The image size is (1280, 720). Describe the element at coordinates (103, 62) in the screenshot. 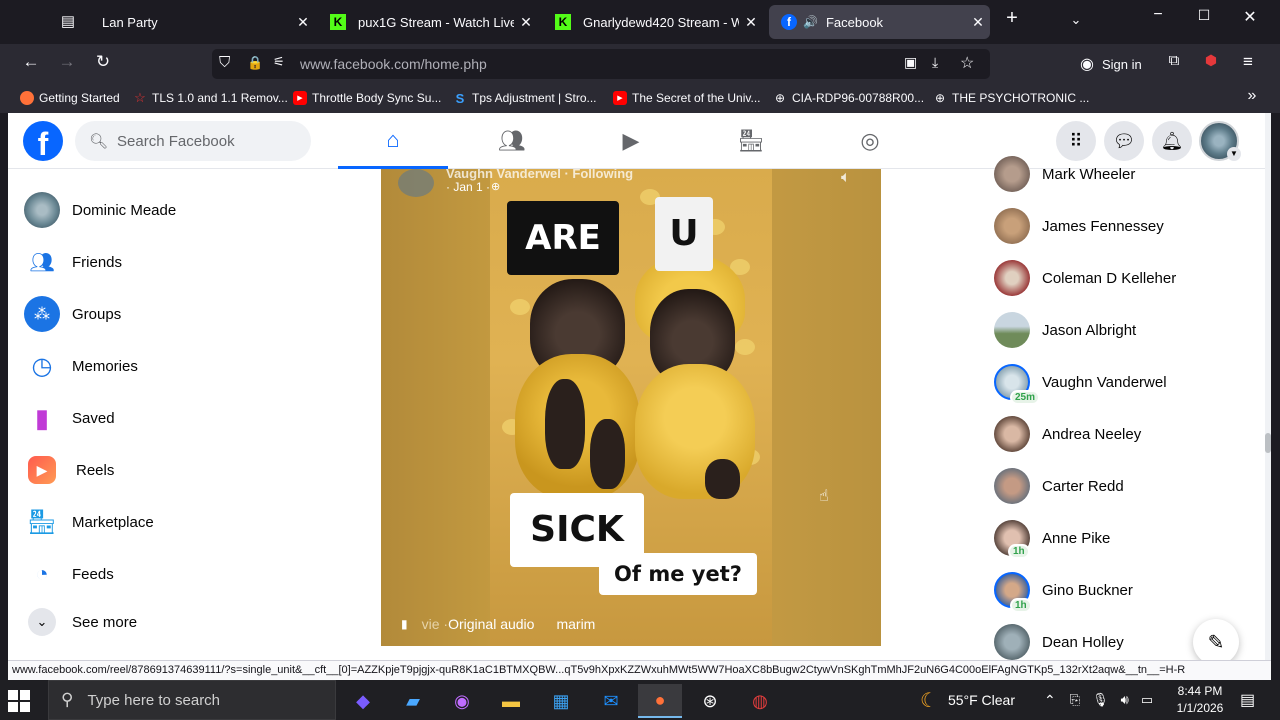

I see `reload-icon: ↻` at that location.